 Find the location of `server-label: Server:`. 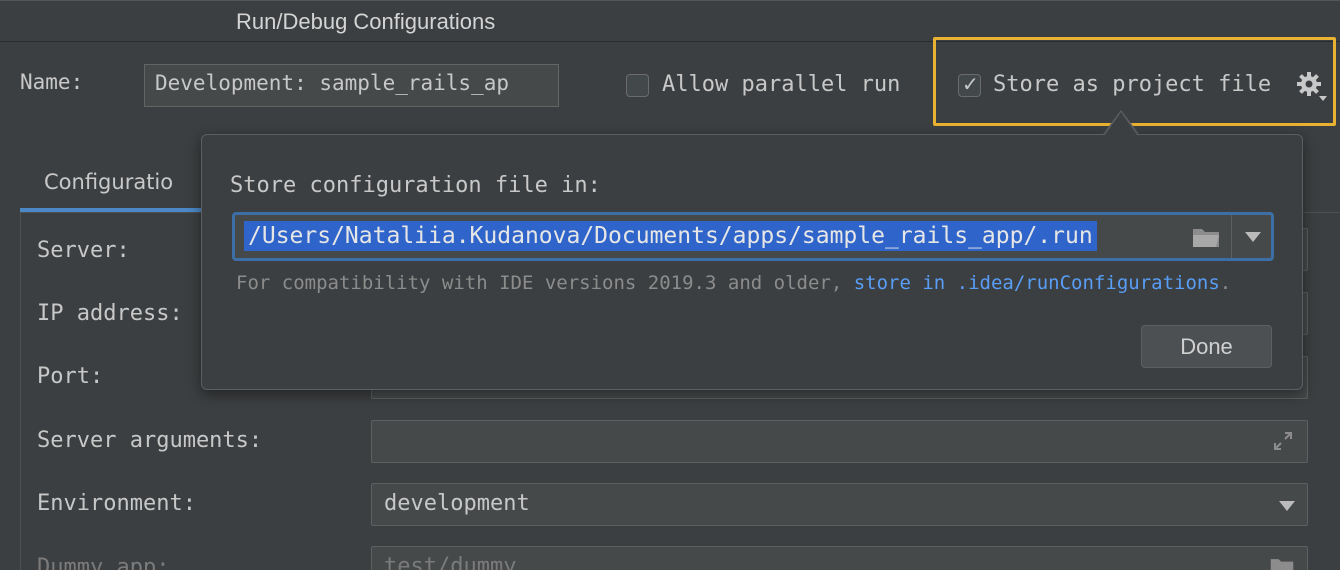

server-label: Server: is located at coordinates (83, 250).